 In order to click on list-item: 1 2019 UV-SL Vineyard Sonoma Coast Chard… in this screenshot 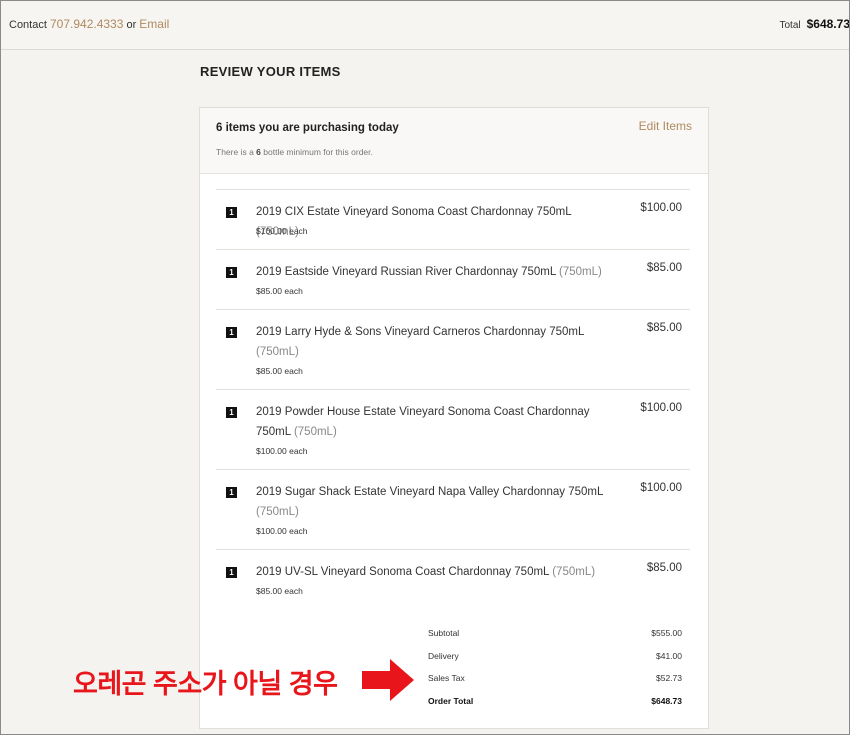, I will do `click(453, 580)`.